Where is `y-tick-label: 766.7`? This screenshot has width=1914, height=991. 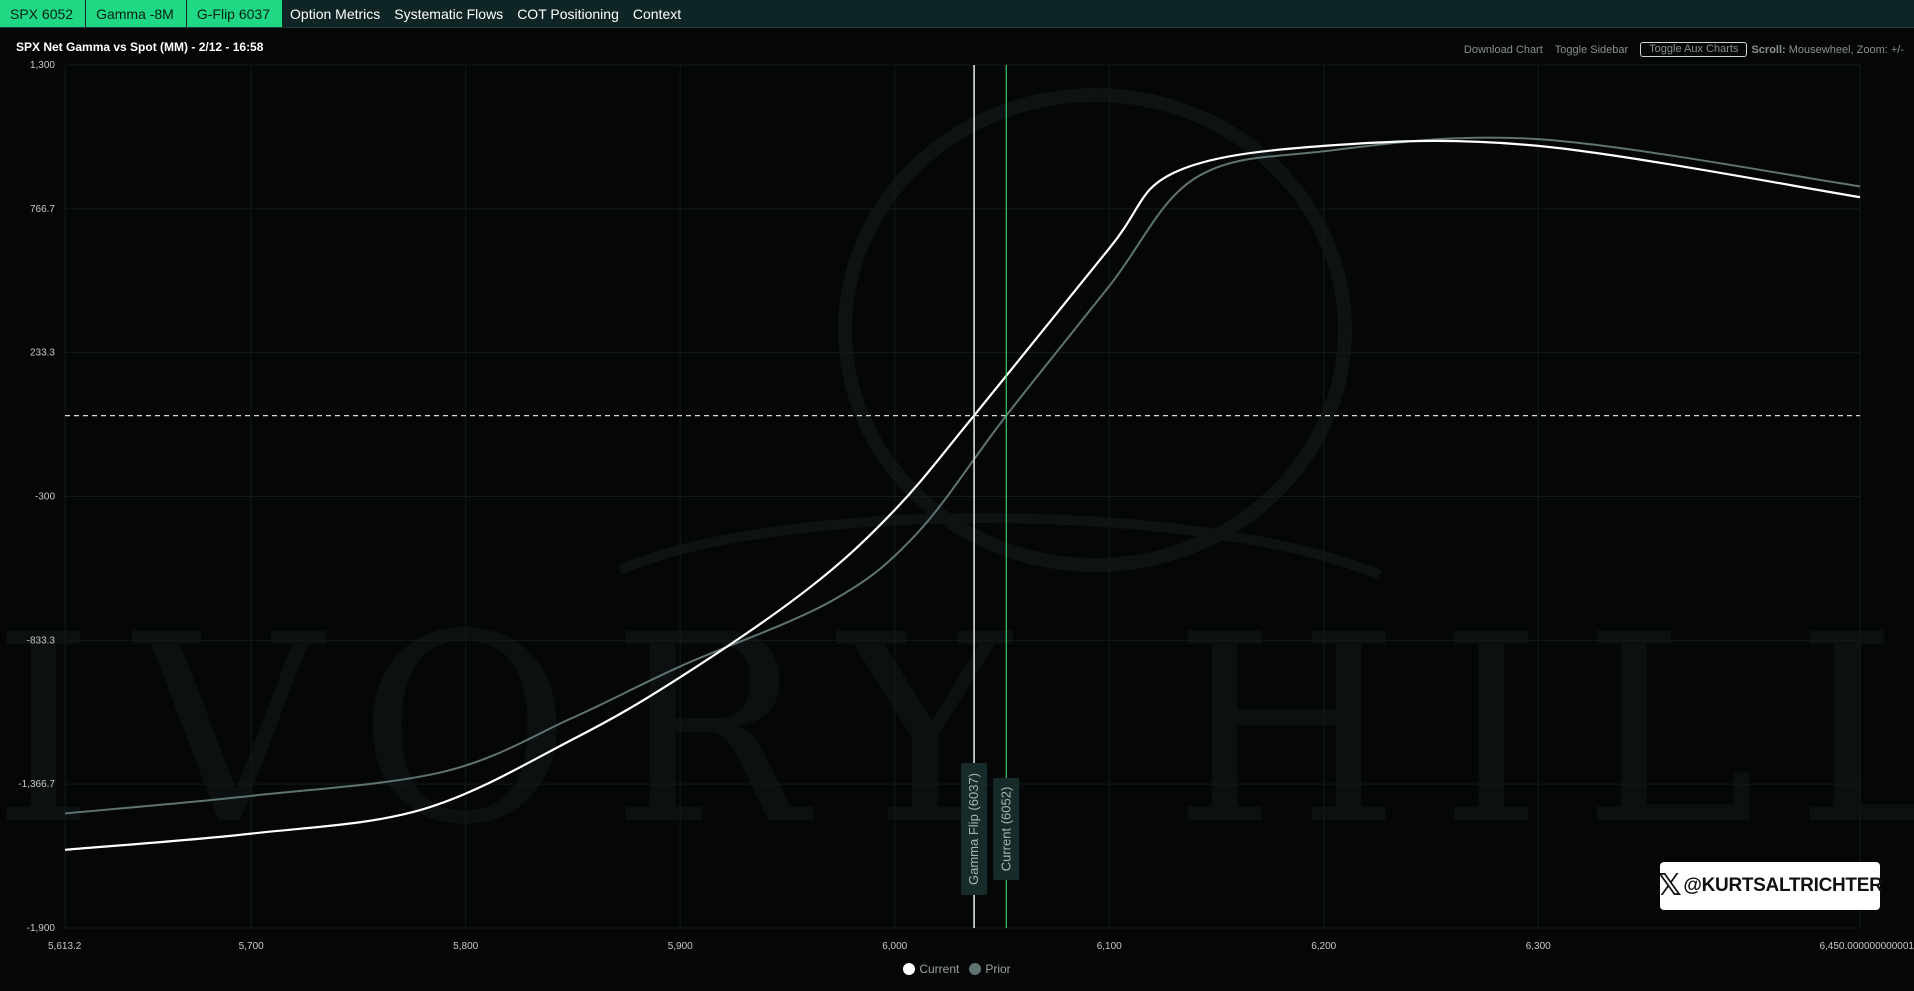
y-tick-label: 766.7 is located at coordinates (42, 209).